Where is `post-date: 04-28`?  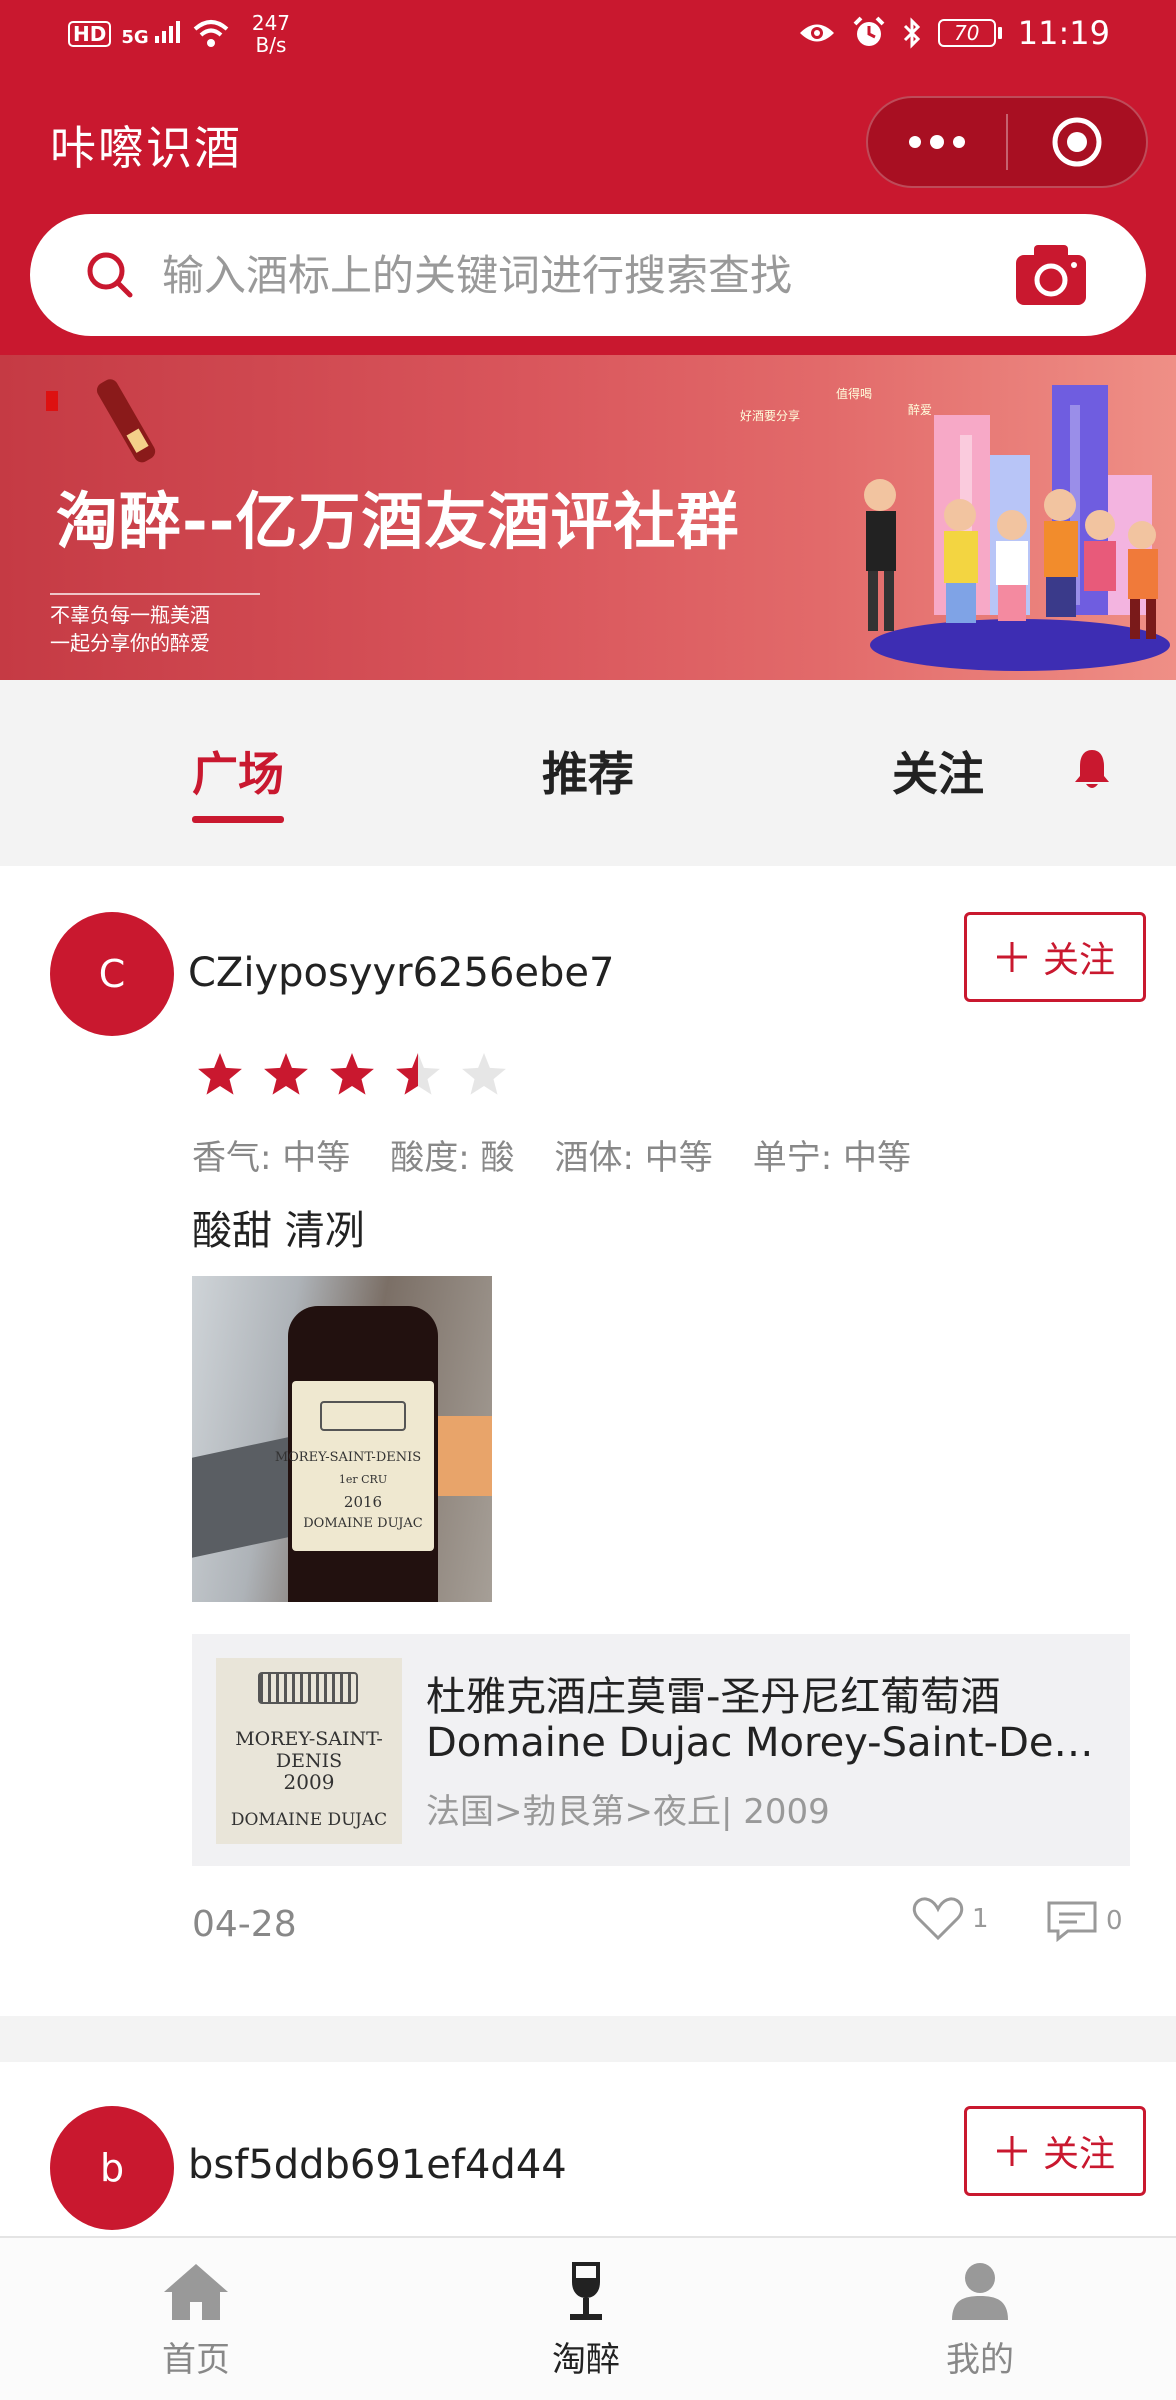 post-date: 04-28 is located at coordinates (244, 1924).